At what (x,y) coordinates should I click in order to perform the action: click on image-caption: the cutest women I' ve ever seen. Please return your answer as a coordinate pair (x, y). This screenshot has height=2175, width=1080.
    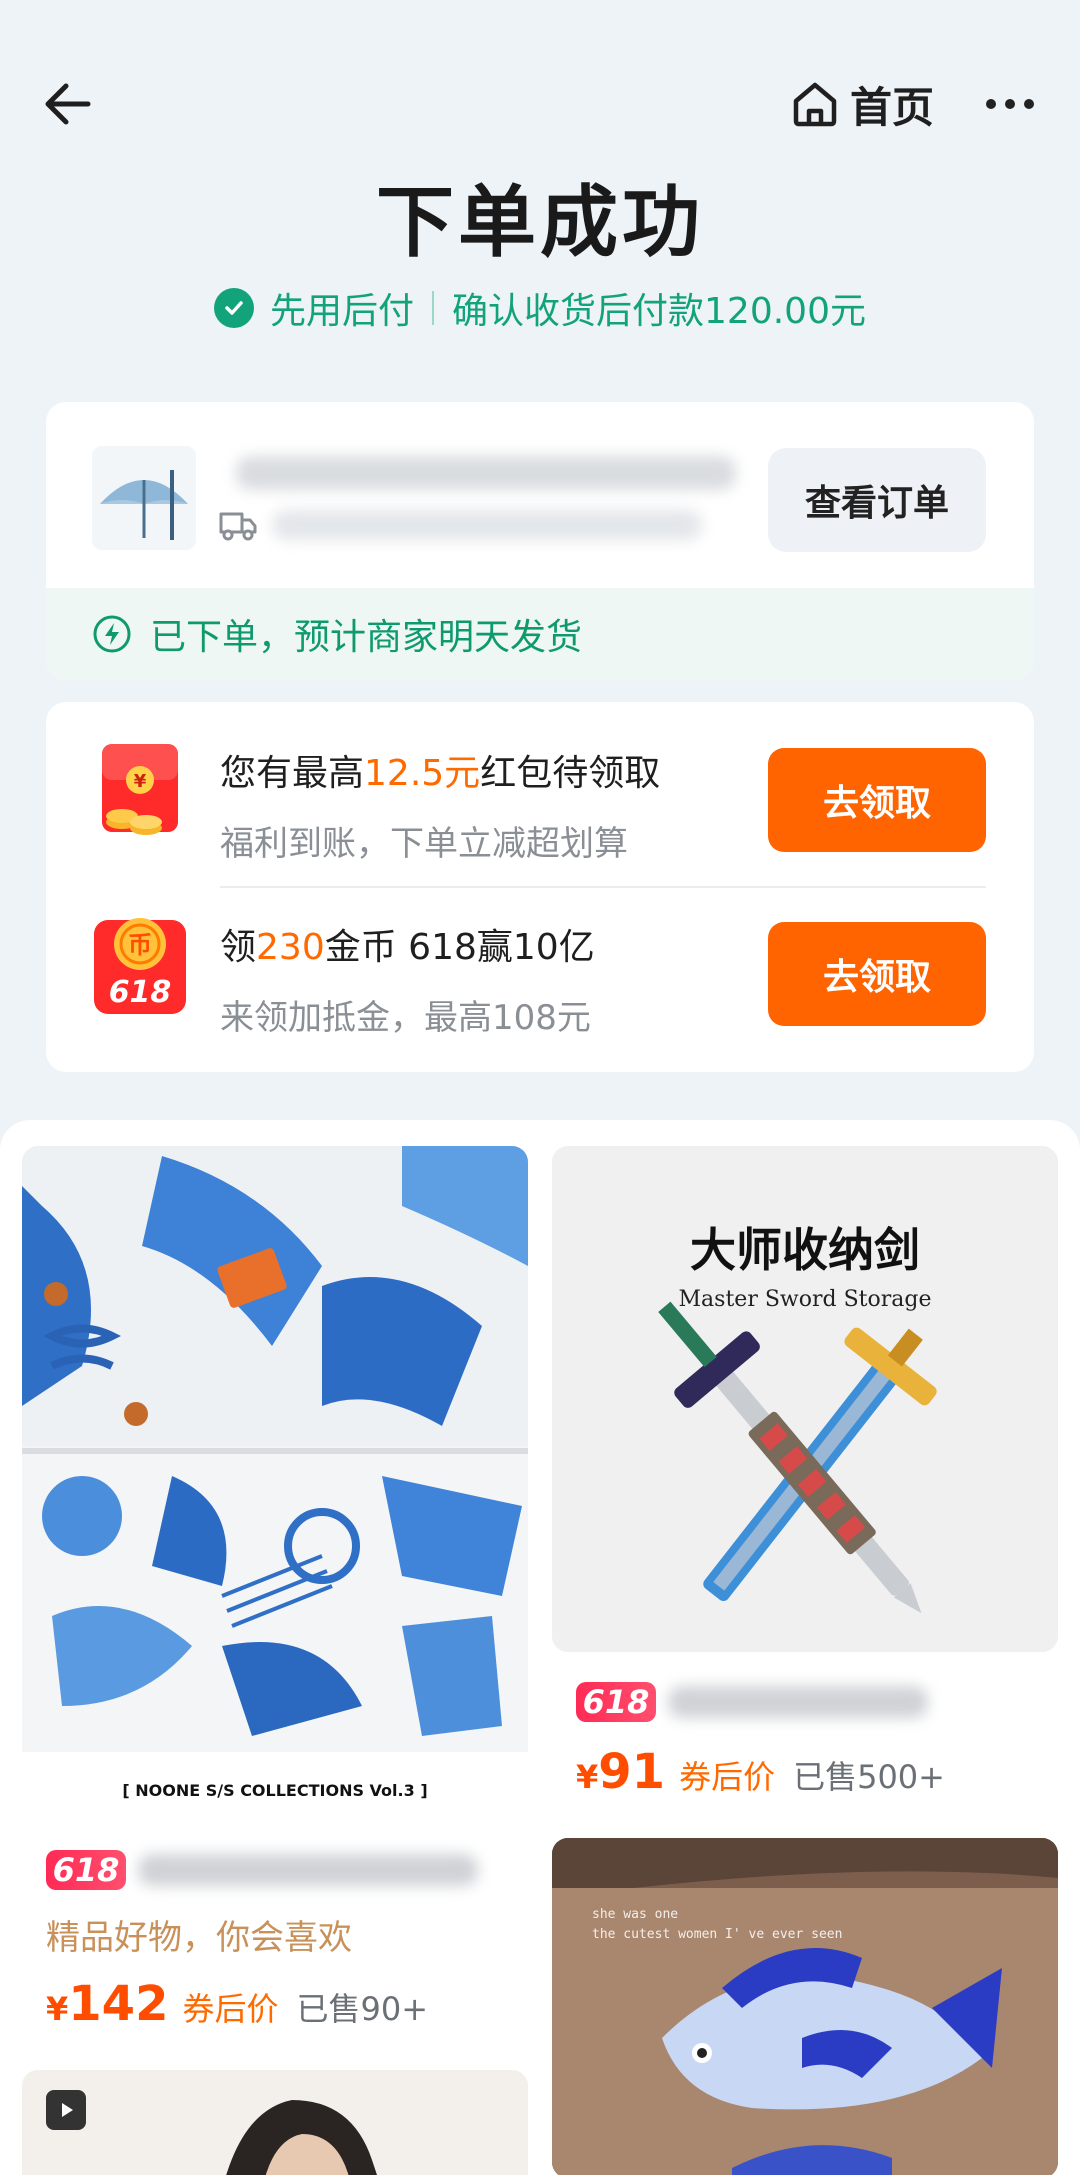
    Looking at the image, I should click on (717, 1934).